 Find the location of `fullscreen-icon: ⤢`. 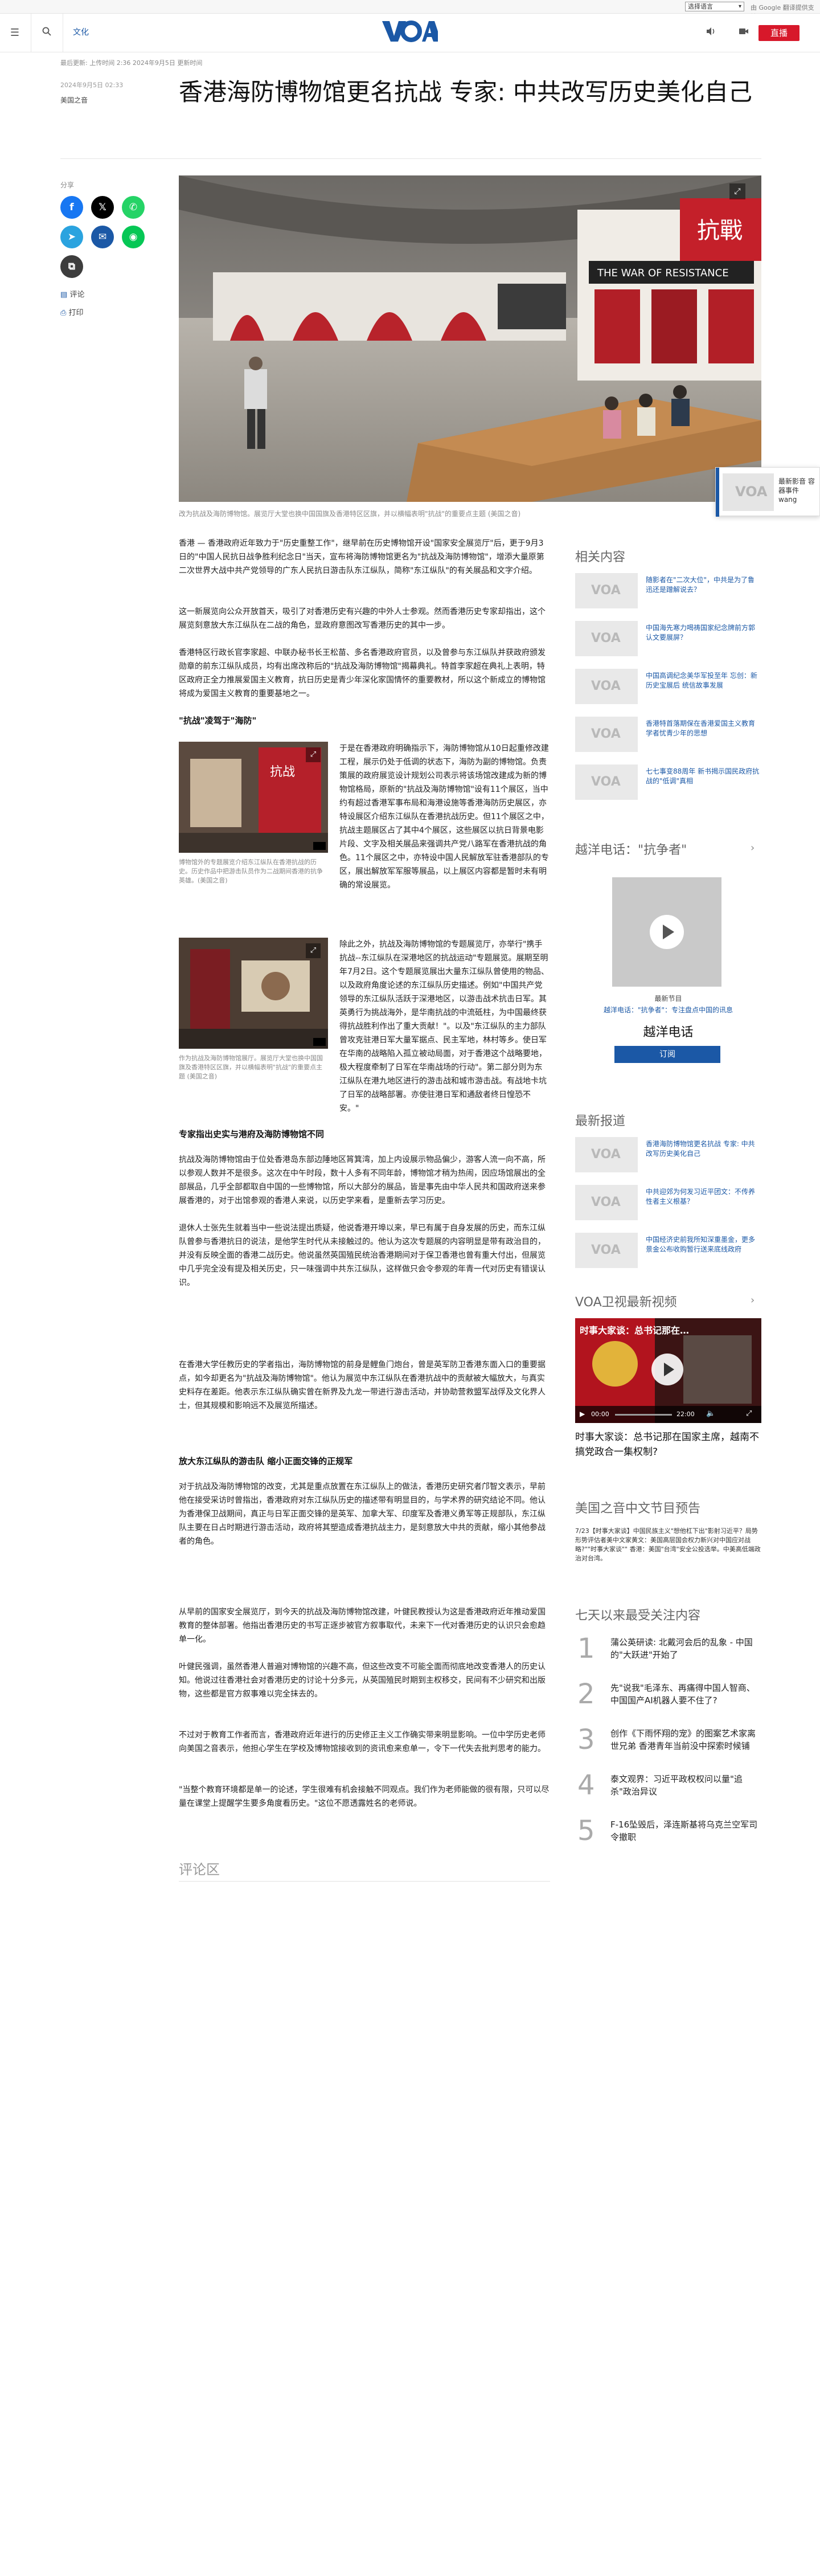

fullscreen-icon: ⤢ is located at coordinates (749, 1413).